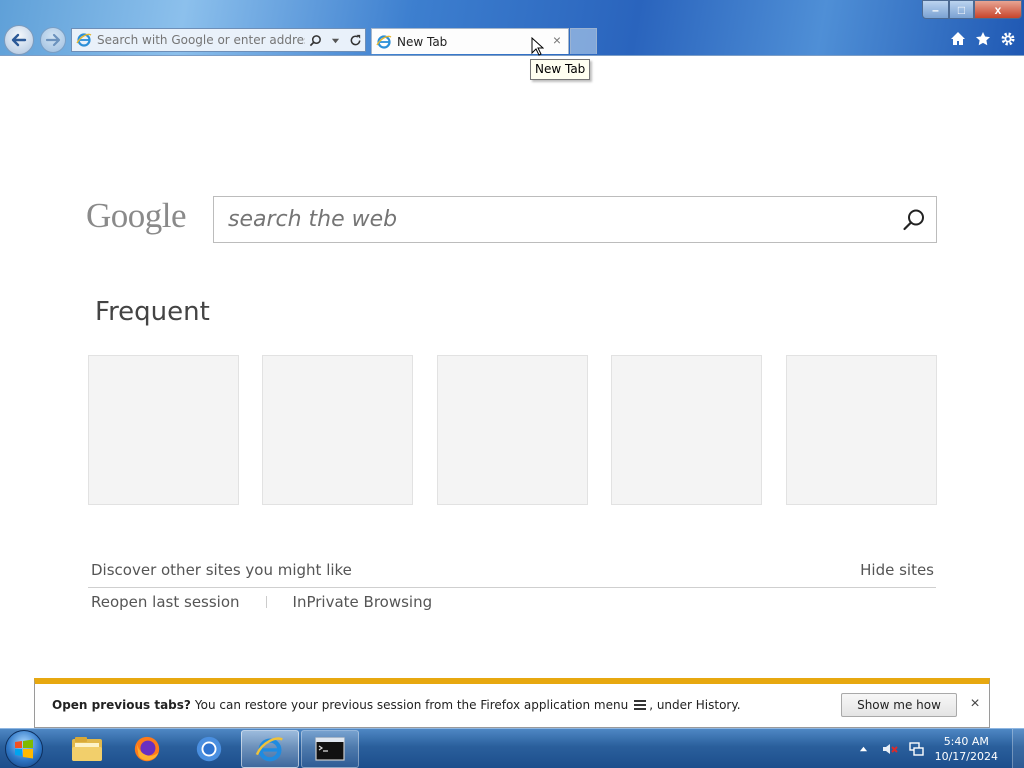 The image size is (1024, 768). What do you see at coordinates (266, 602) in the screenshot?
I see `link-separator` at bounding box center [266, 602].